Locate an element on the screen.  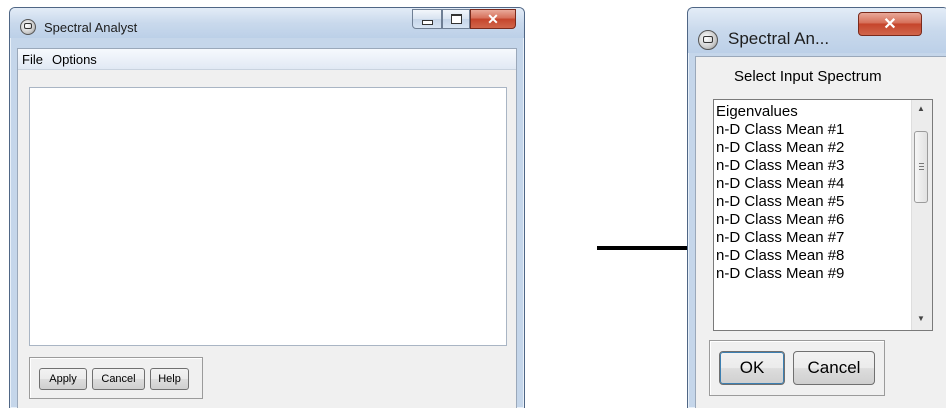
scroll-down-icon: ▼ is located at coordinates (921, 318).